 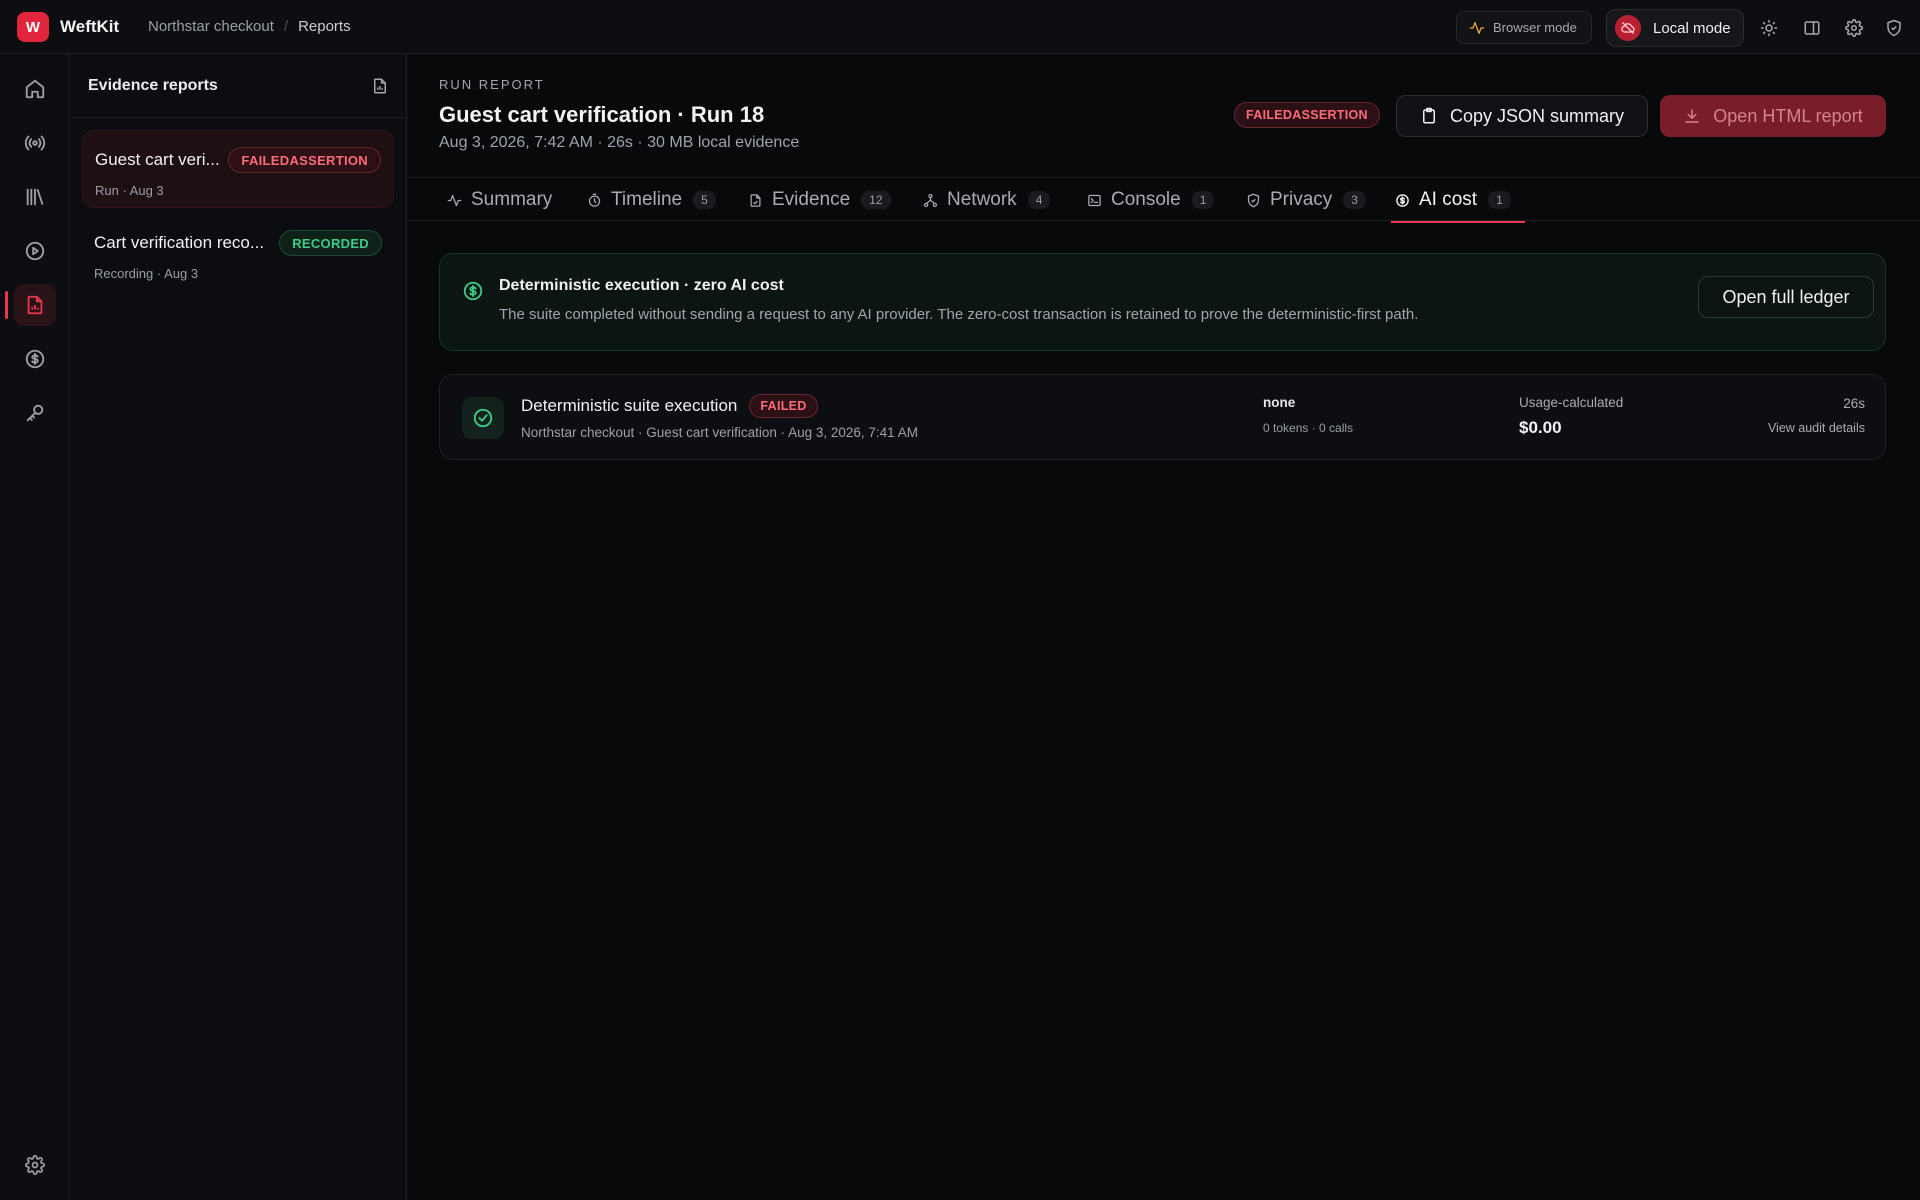 I want to click on copy-json-summary-button: Copy JSON summary, so click(x=1522, y=116).